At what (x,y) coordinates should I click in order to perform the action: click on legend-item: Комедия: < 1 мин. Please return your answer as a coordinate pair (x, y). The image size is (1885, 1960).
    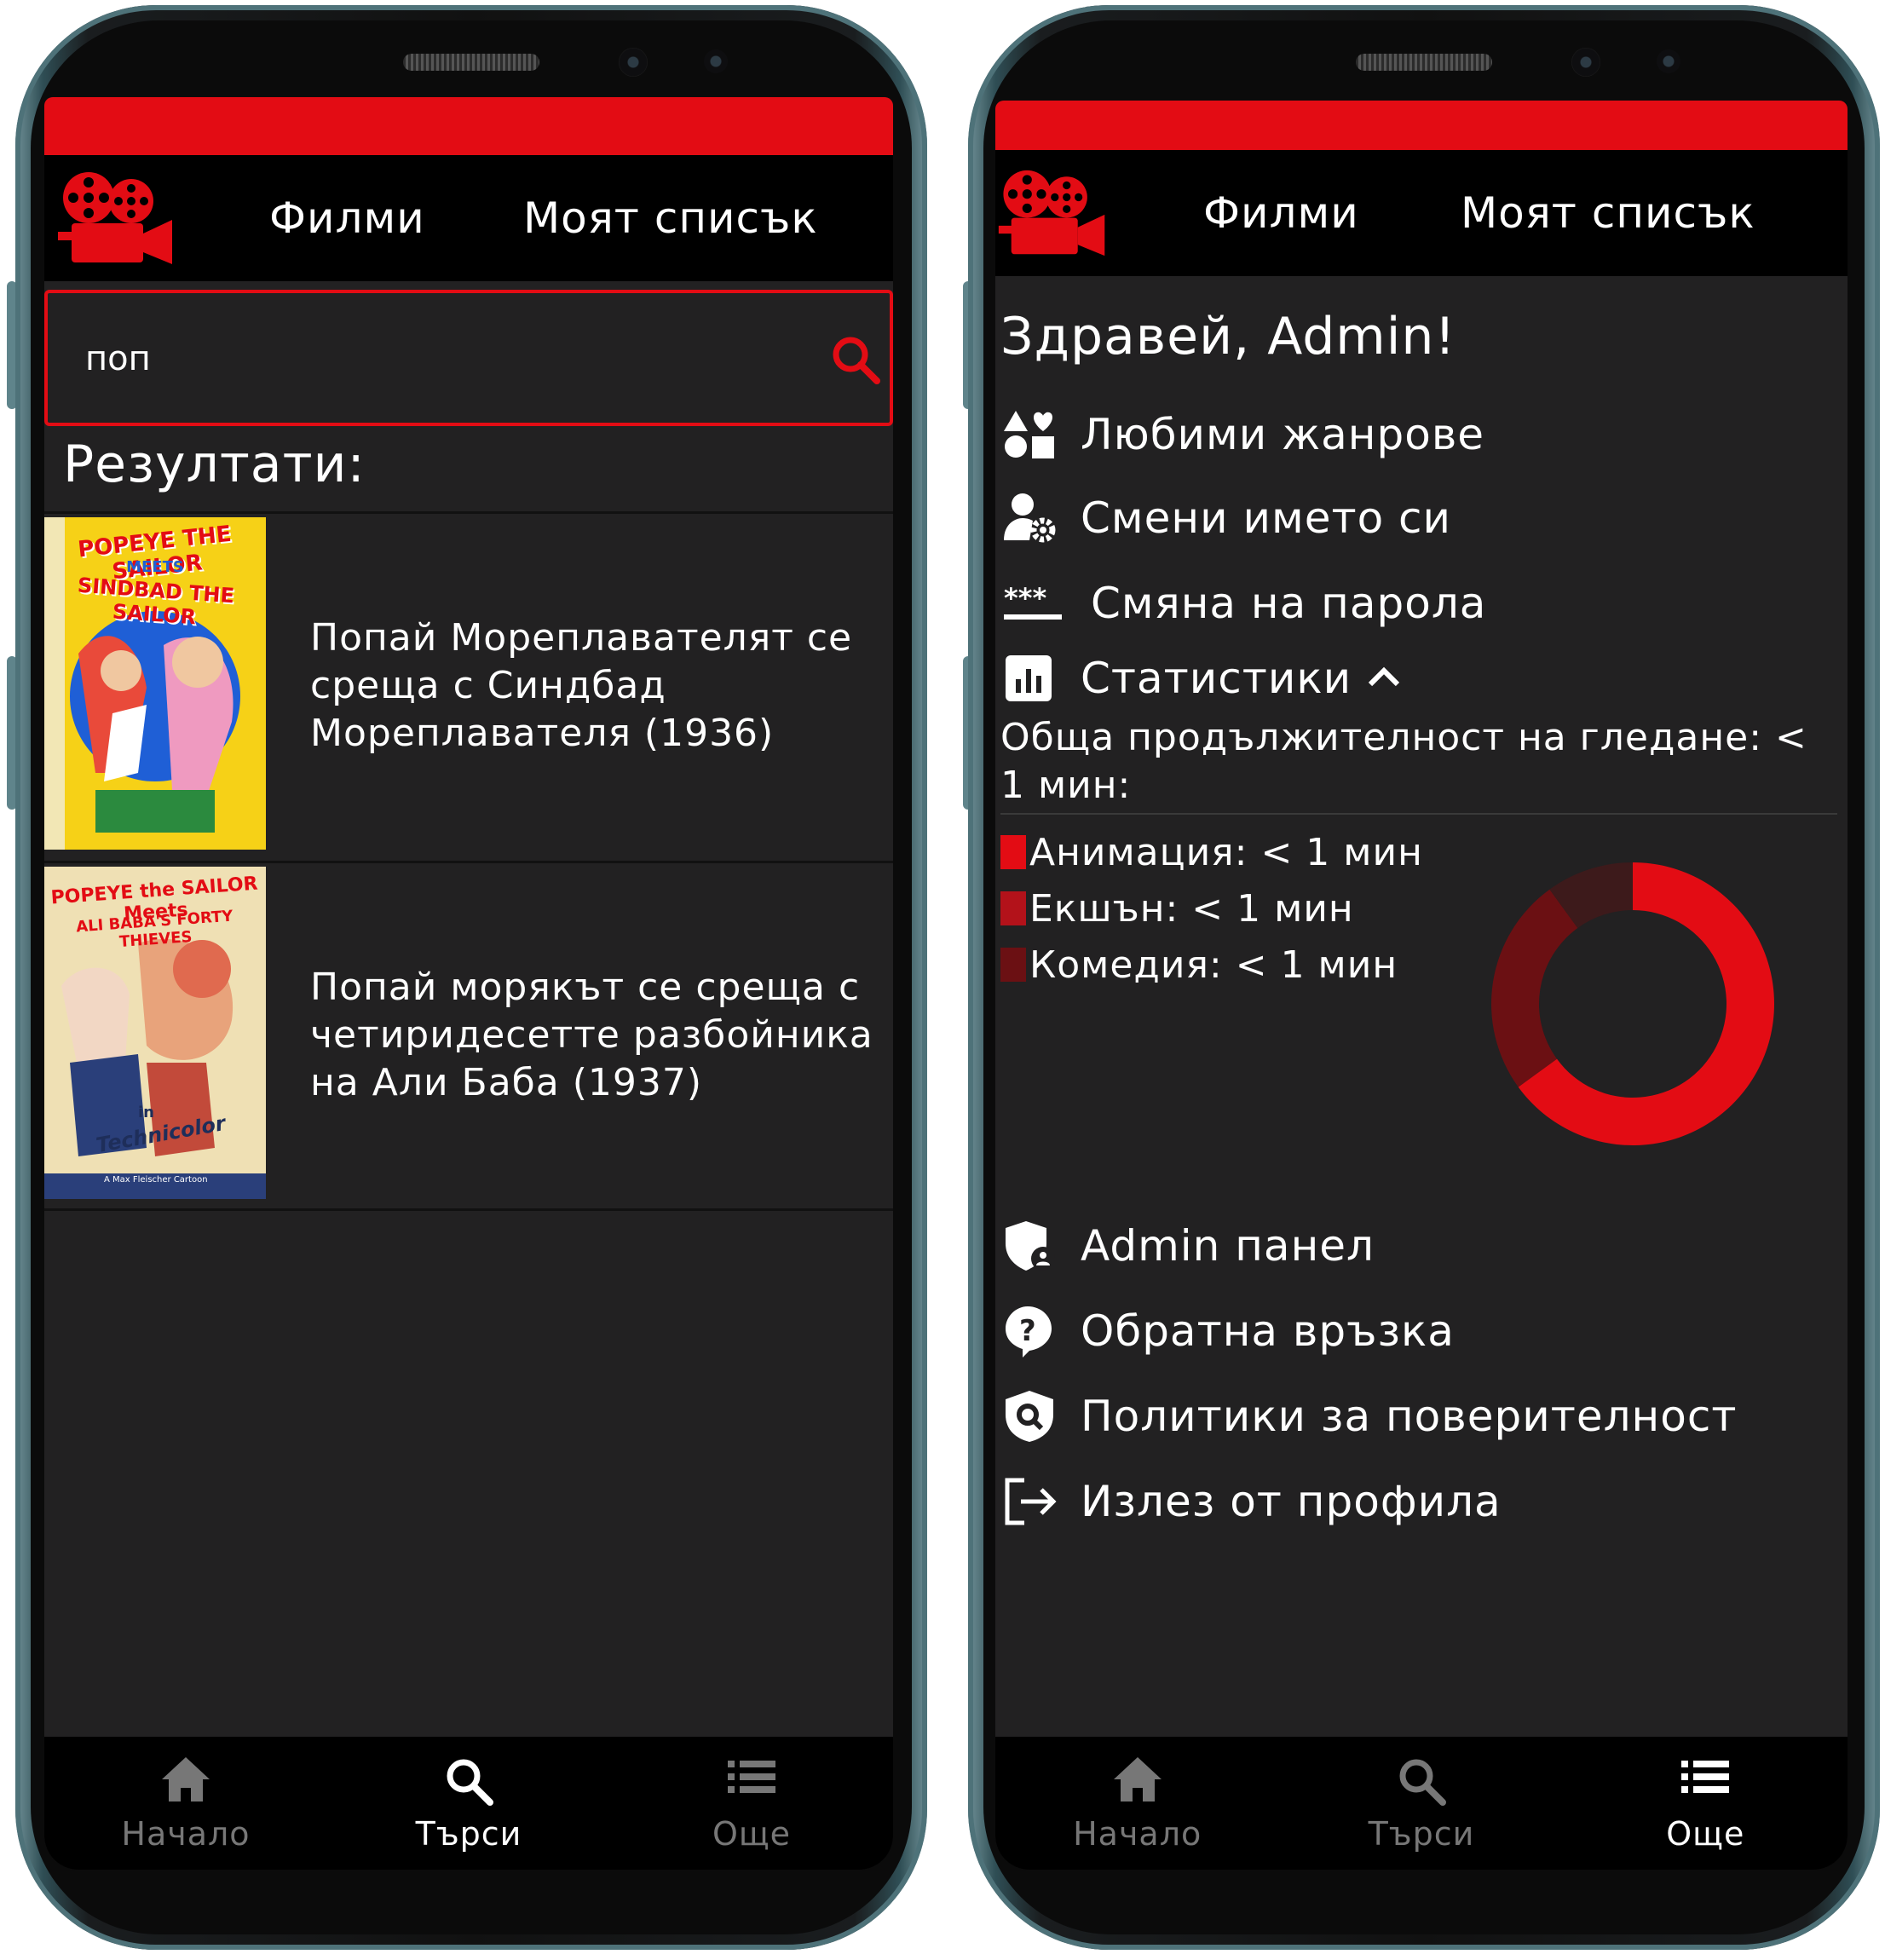
    Looking at the image, I should click on (1199, 965).